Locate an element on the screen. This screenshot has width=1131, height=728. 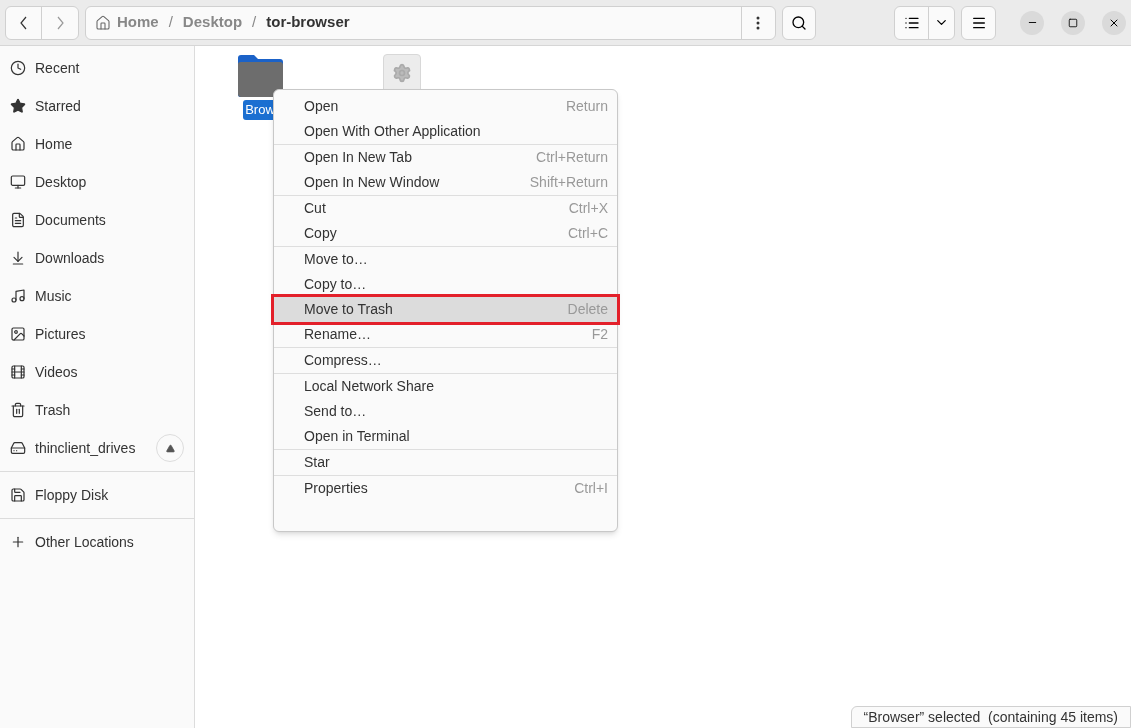
sidebar-item: Videos is located at coordinates (56, 372).